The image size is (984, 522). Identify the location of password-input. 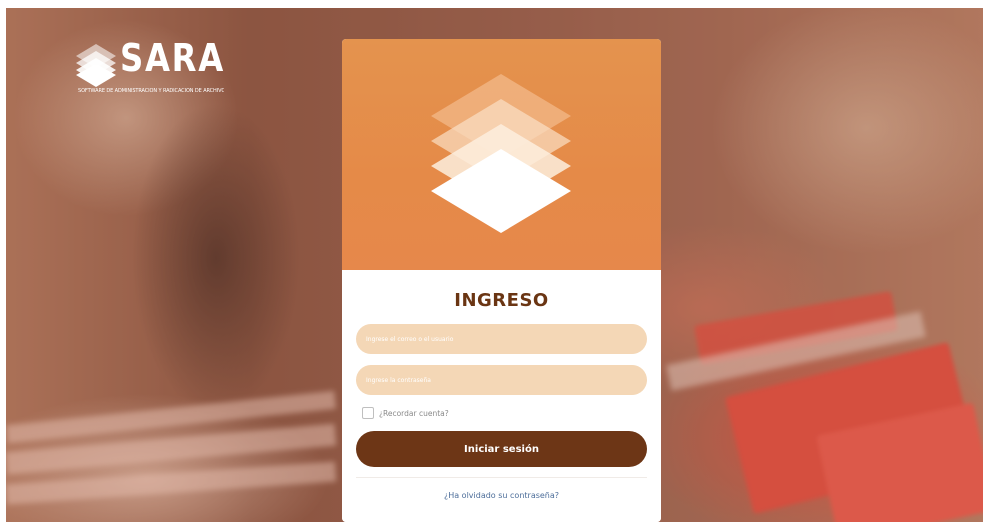
(501, 380).